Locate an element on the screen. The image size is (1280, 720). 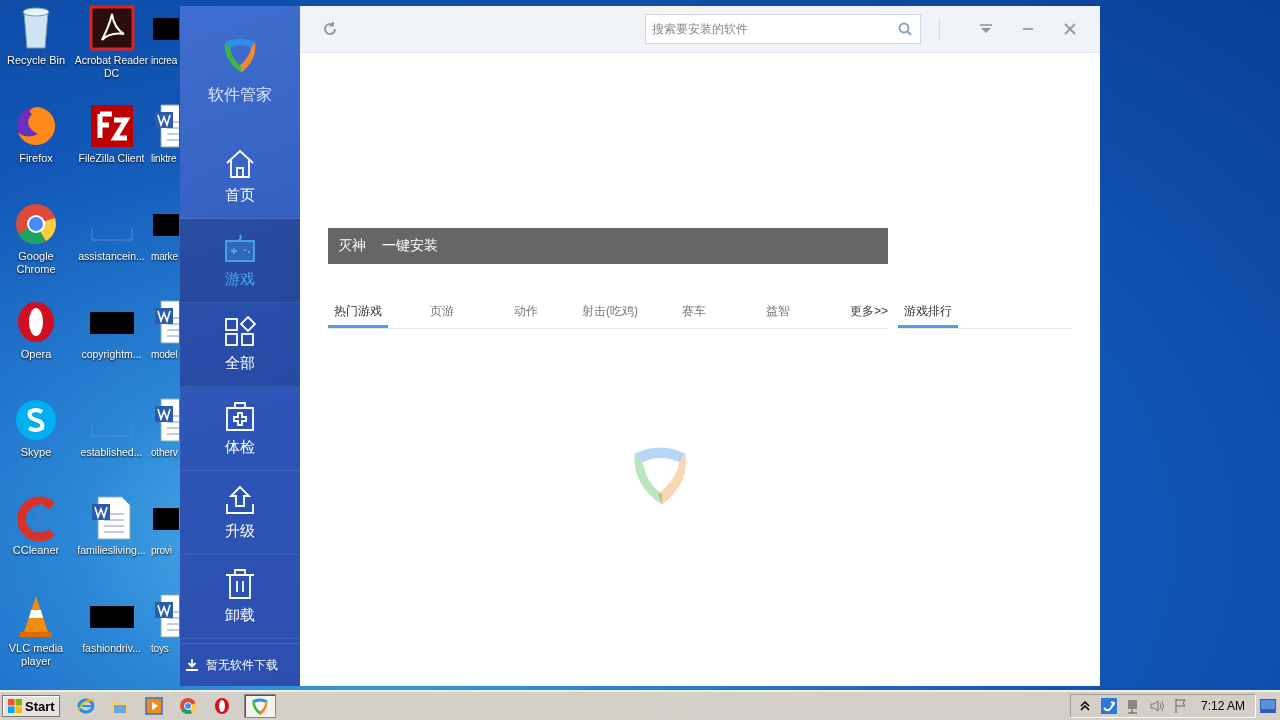
desktop-icon-label: increa is located at coordinates (164, 60).